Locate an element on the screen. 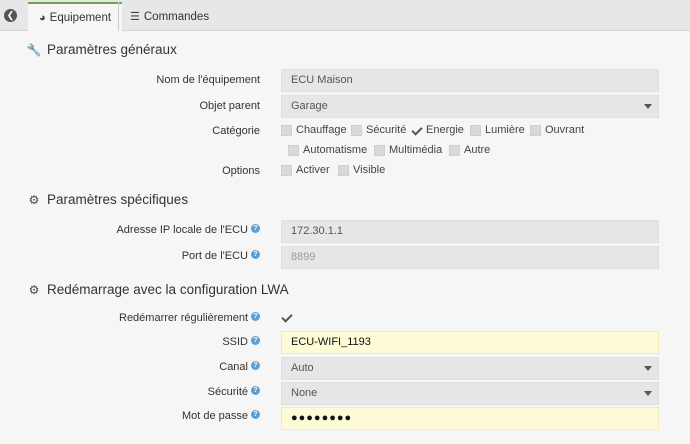 This screenshot has width=690, height=444. category-ouvrant: Ouvrant is located at coordinates (557, 130).